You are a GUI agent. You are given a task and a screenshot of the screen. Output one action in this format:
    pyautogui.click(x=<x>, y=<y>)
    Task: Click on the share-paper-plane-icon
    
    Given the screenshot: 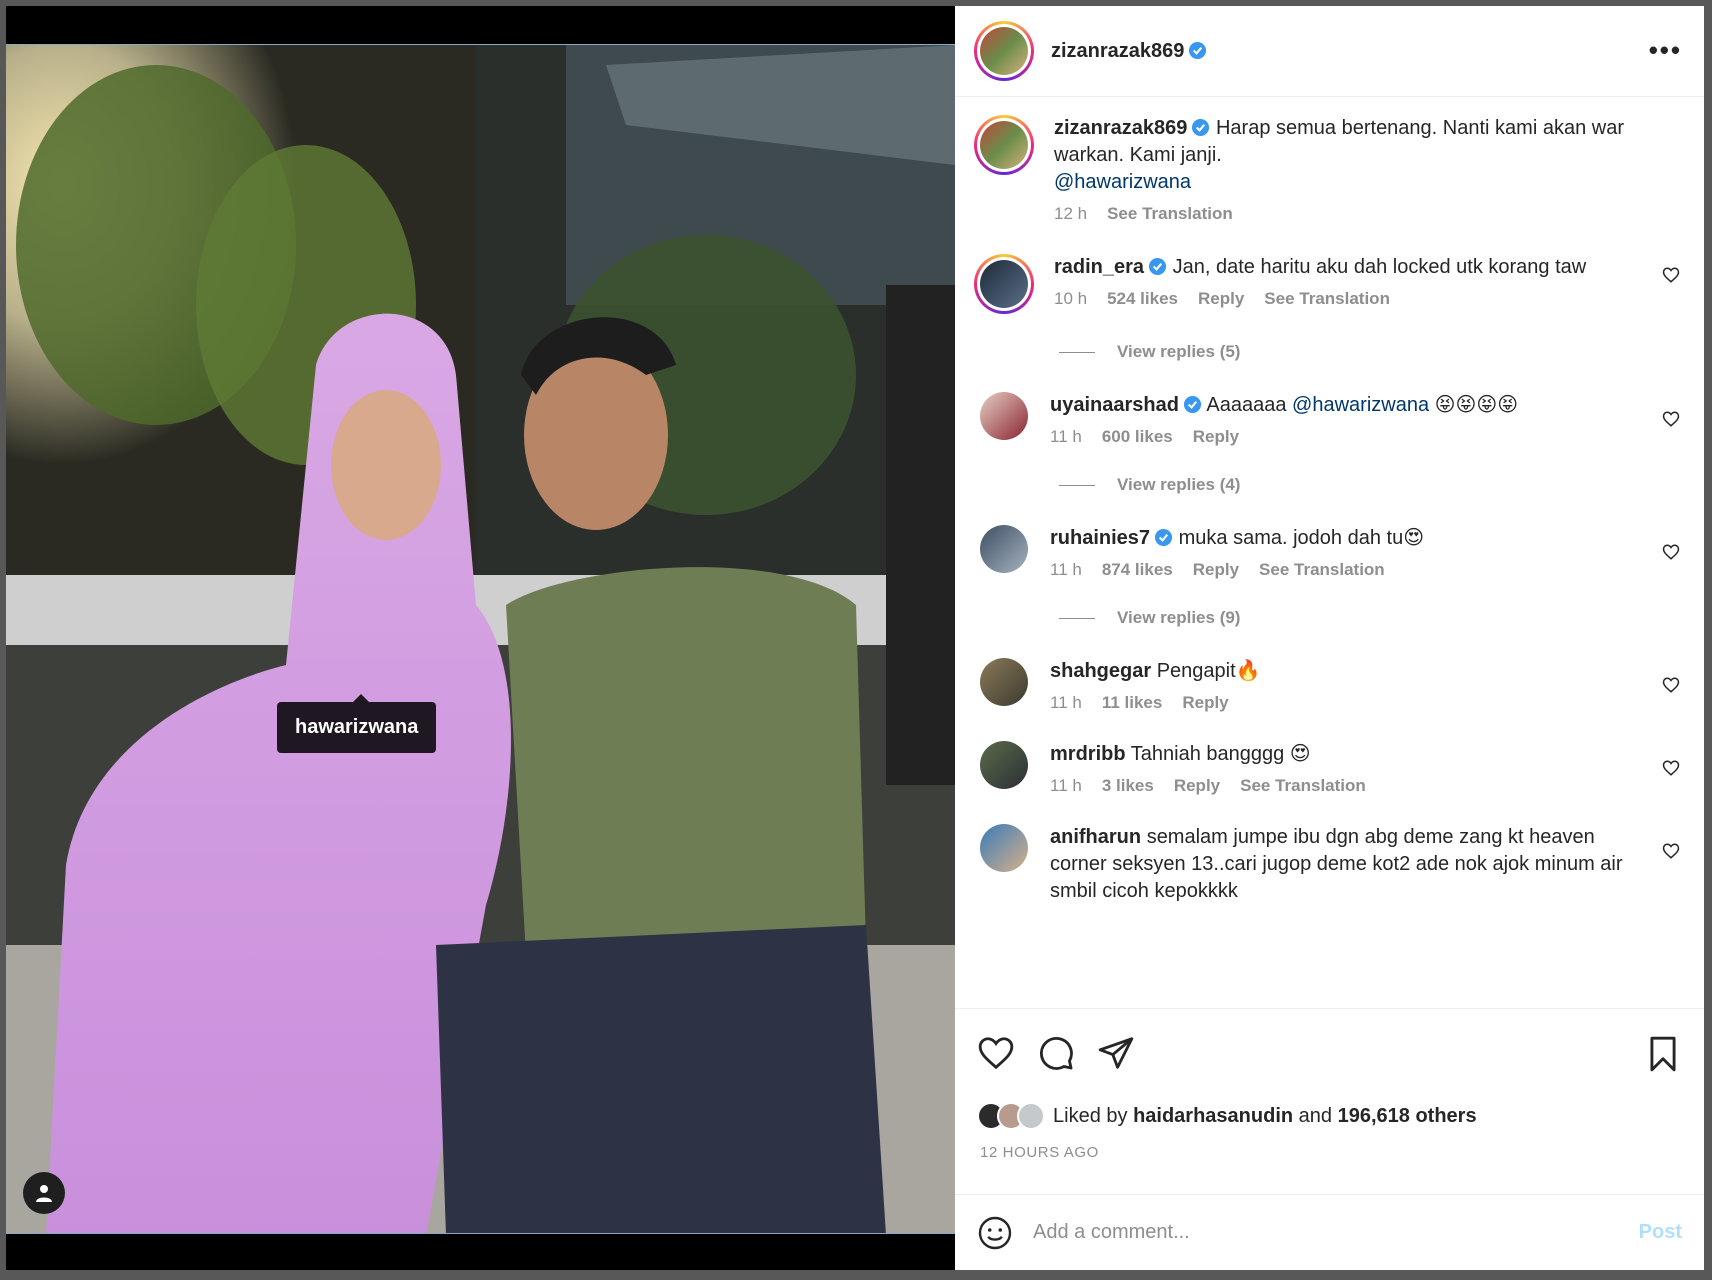 What is the action you would take?
    pyautogui.click(x=1116, y=1053)
    